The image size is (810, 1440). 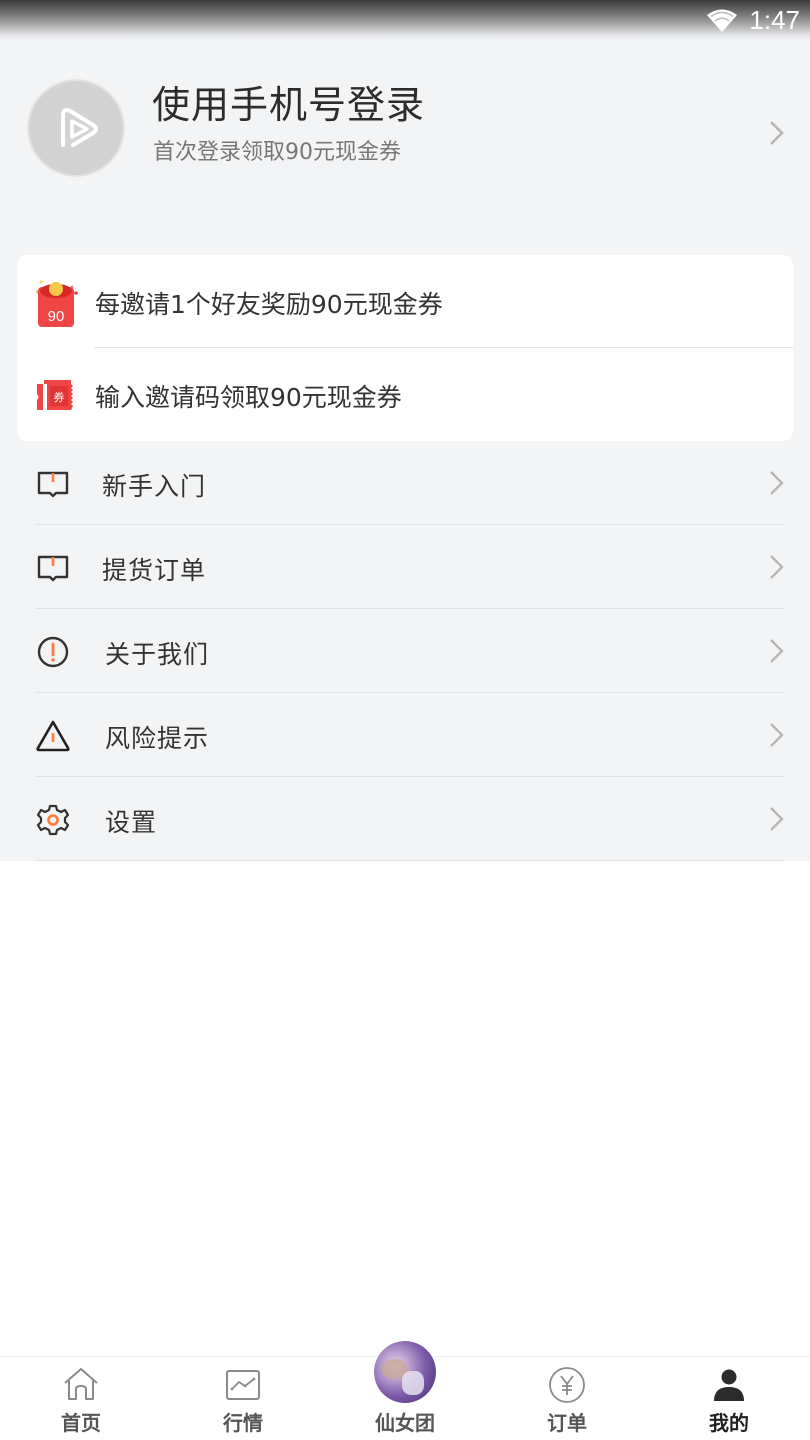 What do you see at coordinates (722, 20) in the screenshot?
I see `wifi-icon` at bounding box center [722, 20].